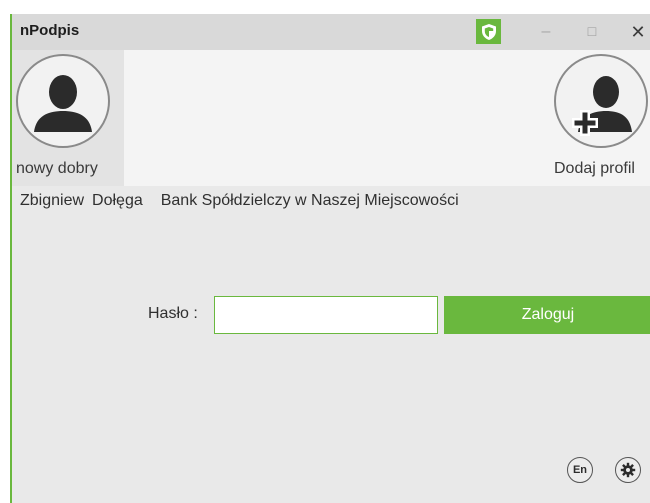  What do you see at coordinates (594, 168) in the screenshot?
I see `add-profile-label: Dodaj profil` at bounding box center [594, 168].